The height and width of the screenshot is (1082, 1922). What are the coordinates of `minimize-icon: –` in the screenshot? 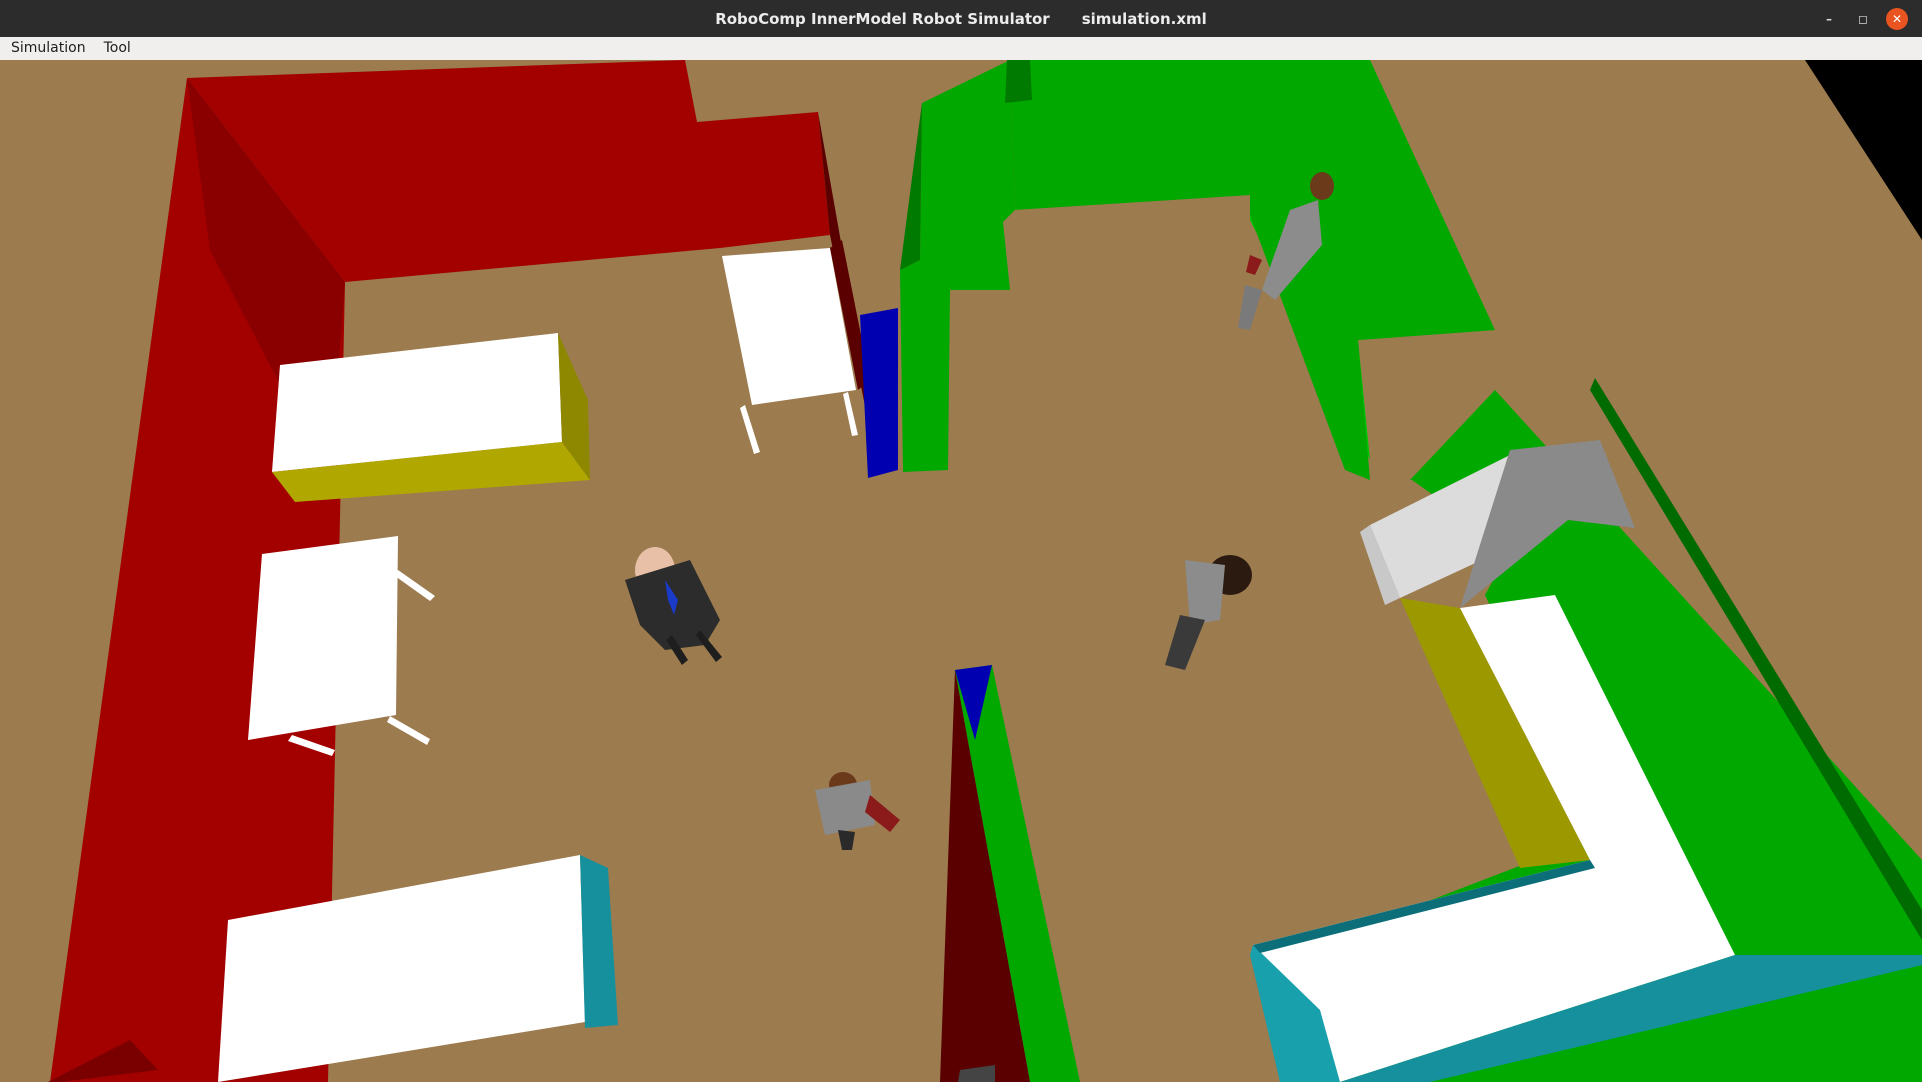 It's located at (1829, 19).